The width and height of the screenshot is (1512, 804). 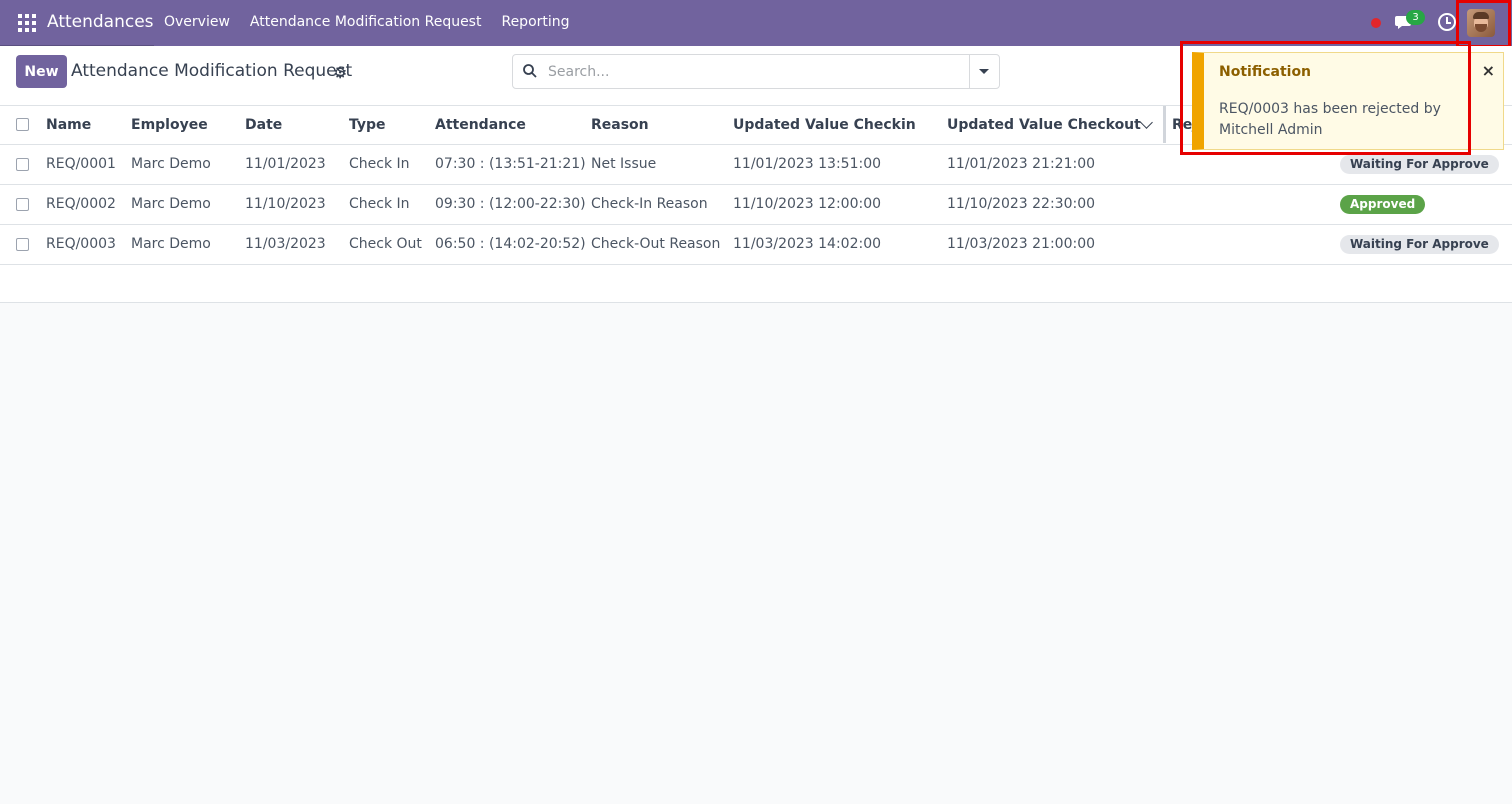 I want to click on cell-updated-checkin: 11/03/2023 14:02:00, so click(x=807, y=244).